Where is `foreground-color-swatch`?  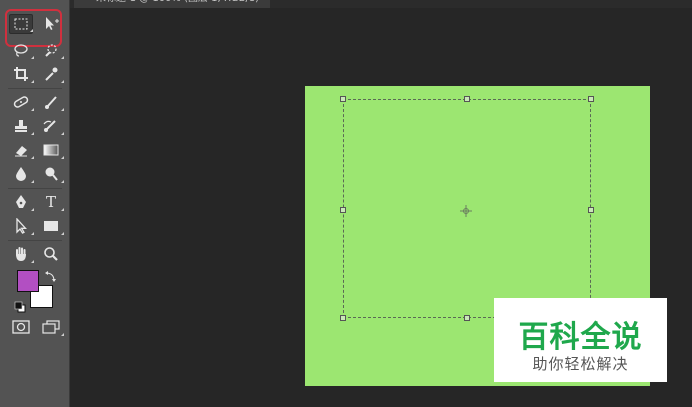
foreground-color-swatch is located at coordinates (28, 281).